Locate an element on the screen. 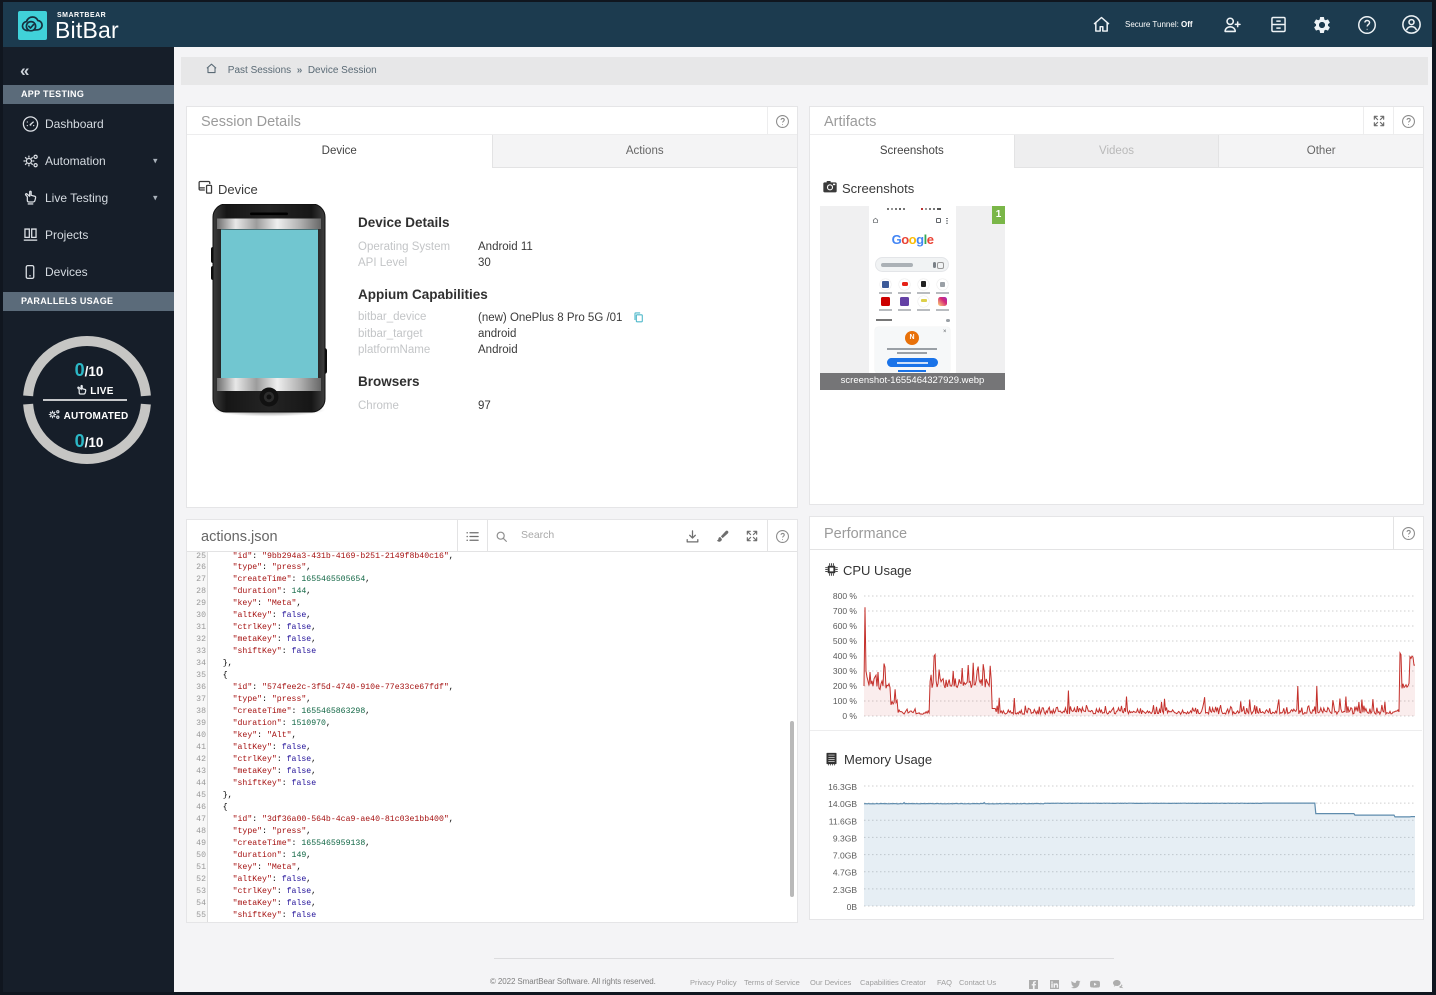 Image resolution: width=1436 pixels, height=995 pixels. svg-text: 400 % is located at coordinates (845, 656).